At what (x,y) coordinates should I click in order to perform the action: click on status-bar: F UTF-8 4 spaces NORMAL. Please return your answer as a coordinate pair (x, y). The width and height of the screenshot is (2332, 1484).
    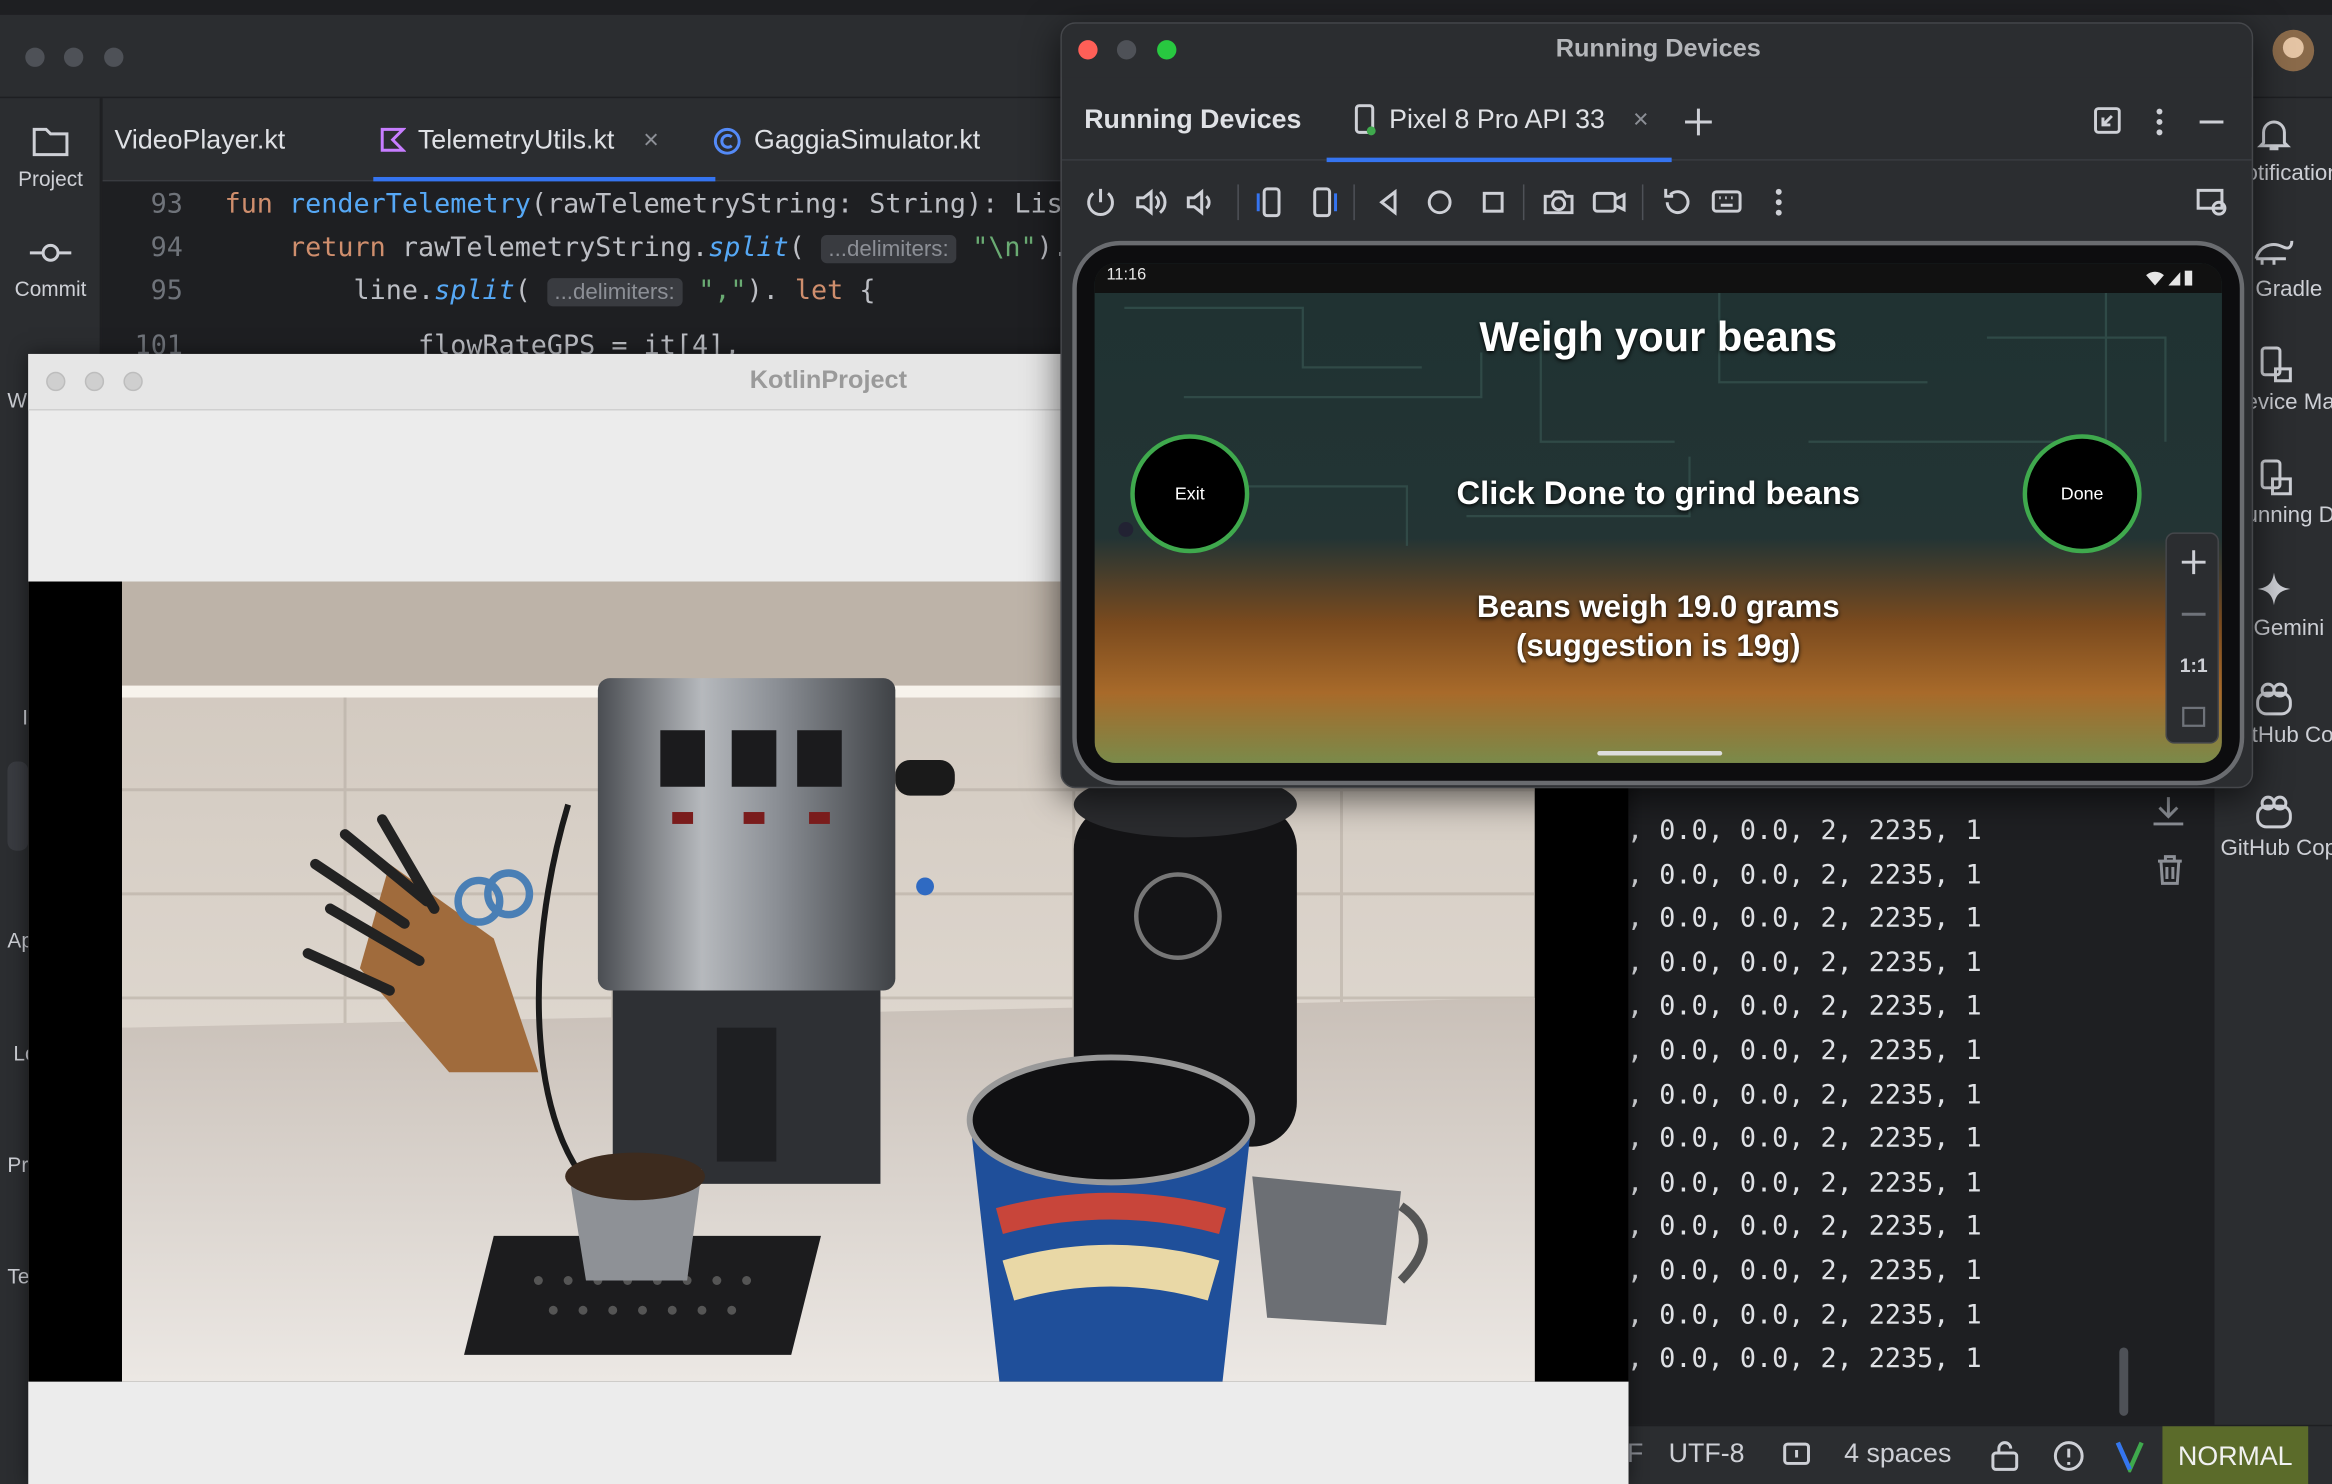
    Looking at the image, I should click on (1979, 1454).